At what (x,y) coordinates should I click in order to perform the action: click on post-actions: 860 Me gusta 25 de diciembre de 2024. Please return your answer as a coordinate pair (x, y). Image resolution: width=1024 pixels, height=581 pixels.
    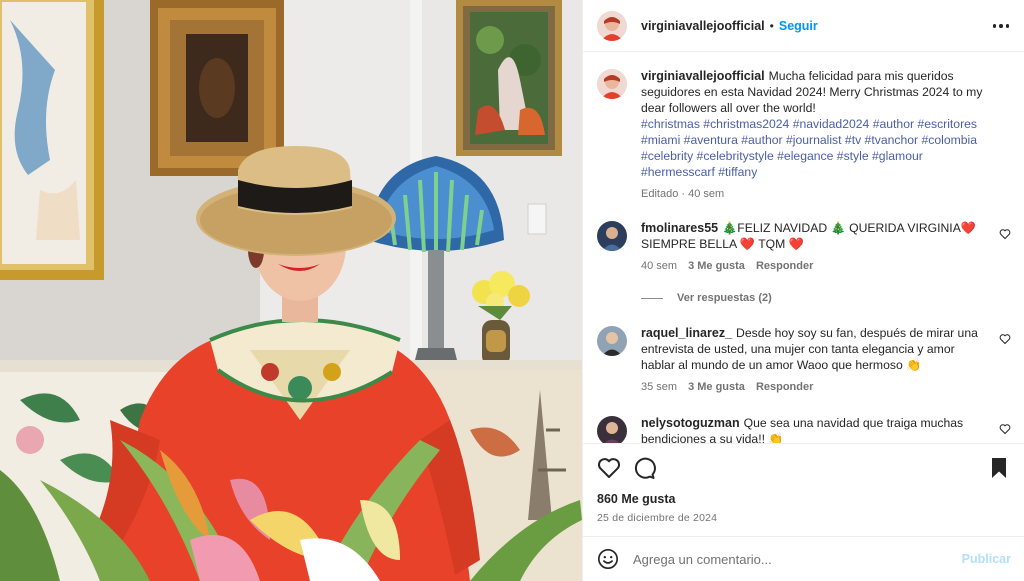
    Looking at the image, I should click on (803, 496).